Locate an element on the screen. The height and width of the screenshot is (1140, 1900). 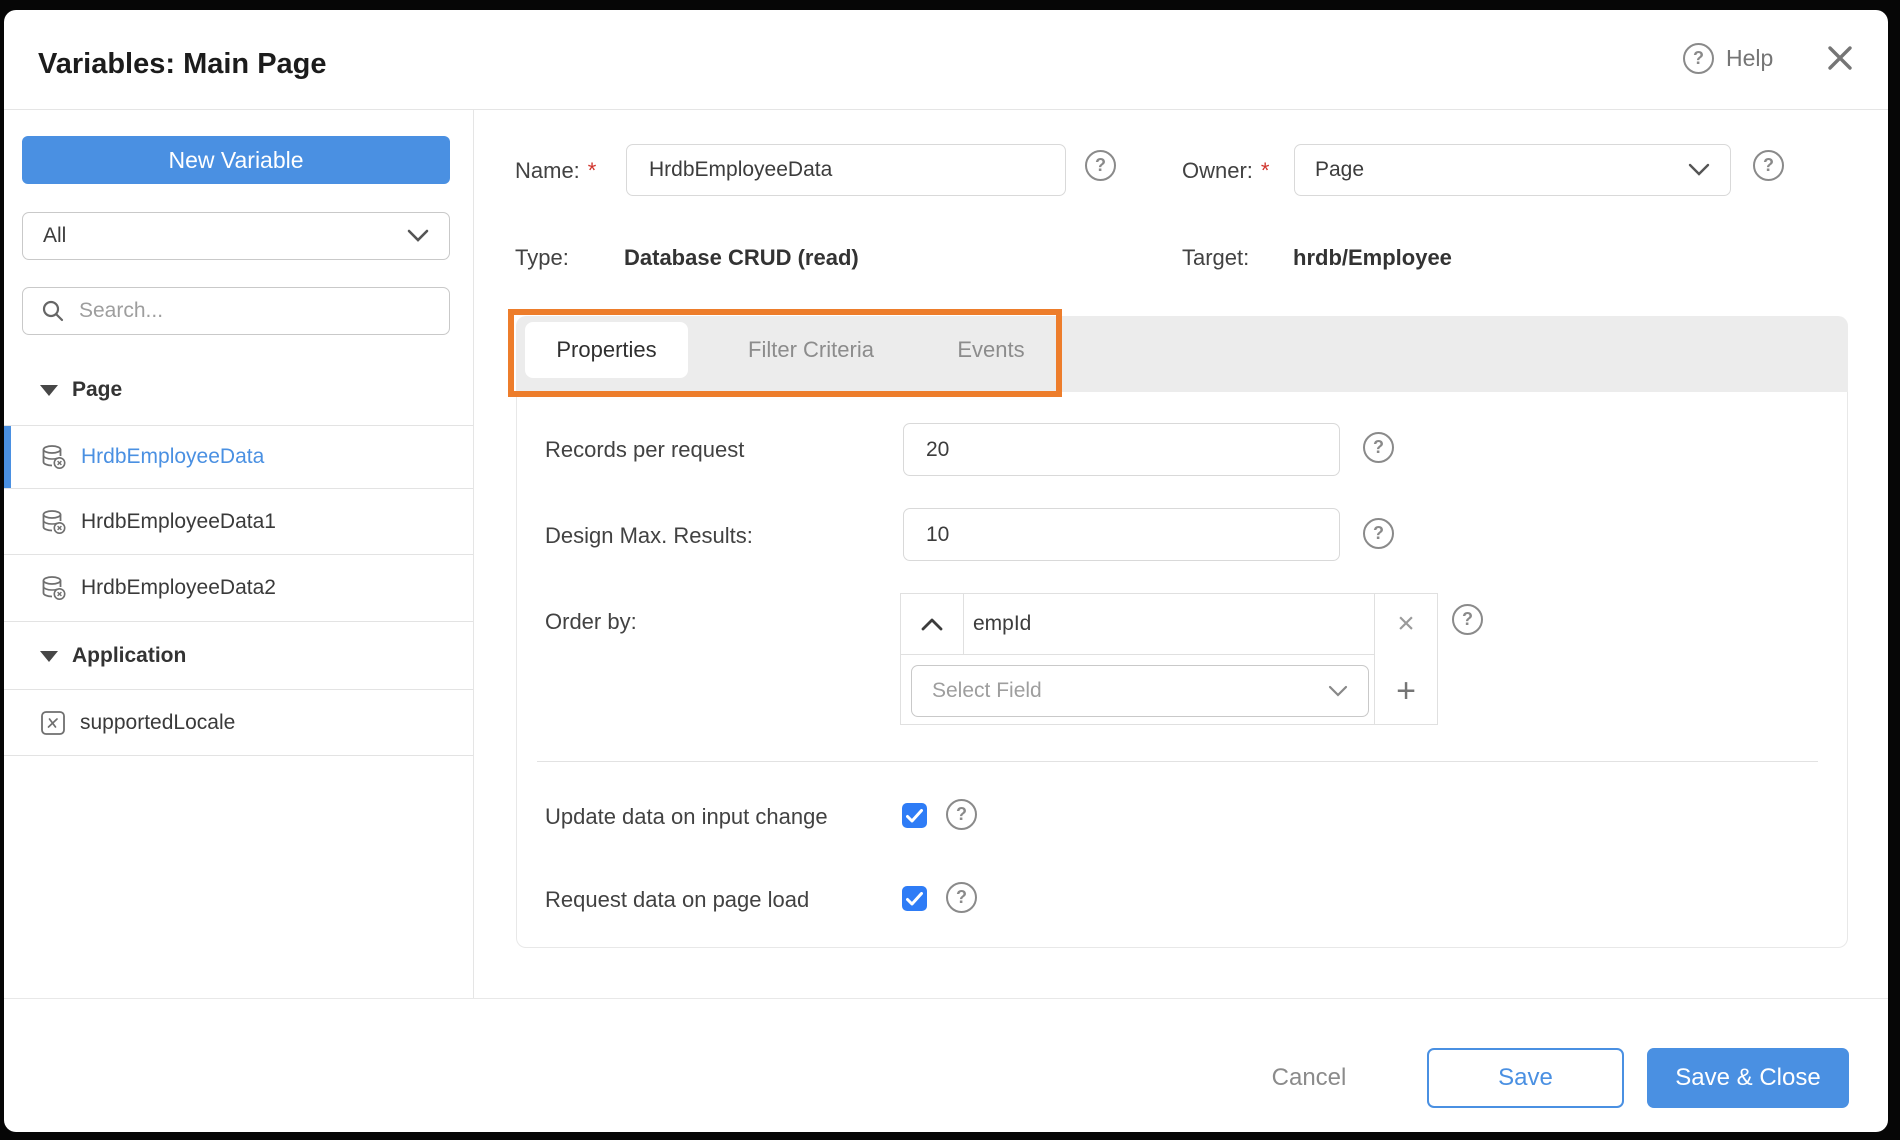
close-icon is located at coordinates (1840, 58).